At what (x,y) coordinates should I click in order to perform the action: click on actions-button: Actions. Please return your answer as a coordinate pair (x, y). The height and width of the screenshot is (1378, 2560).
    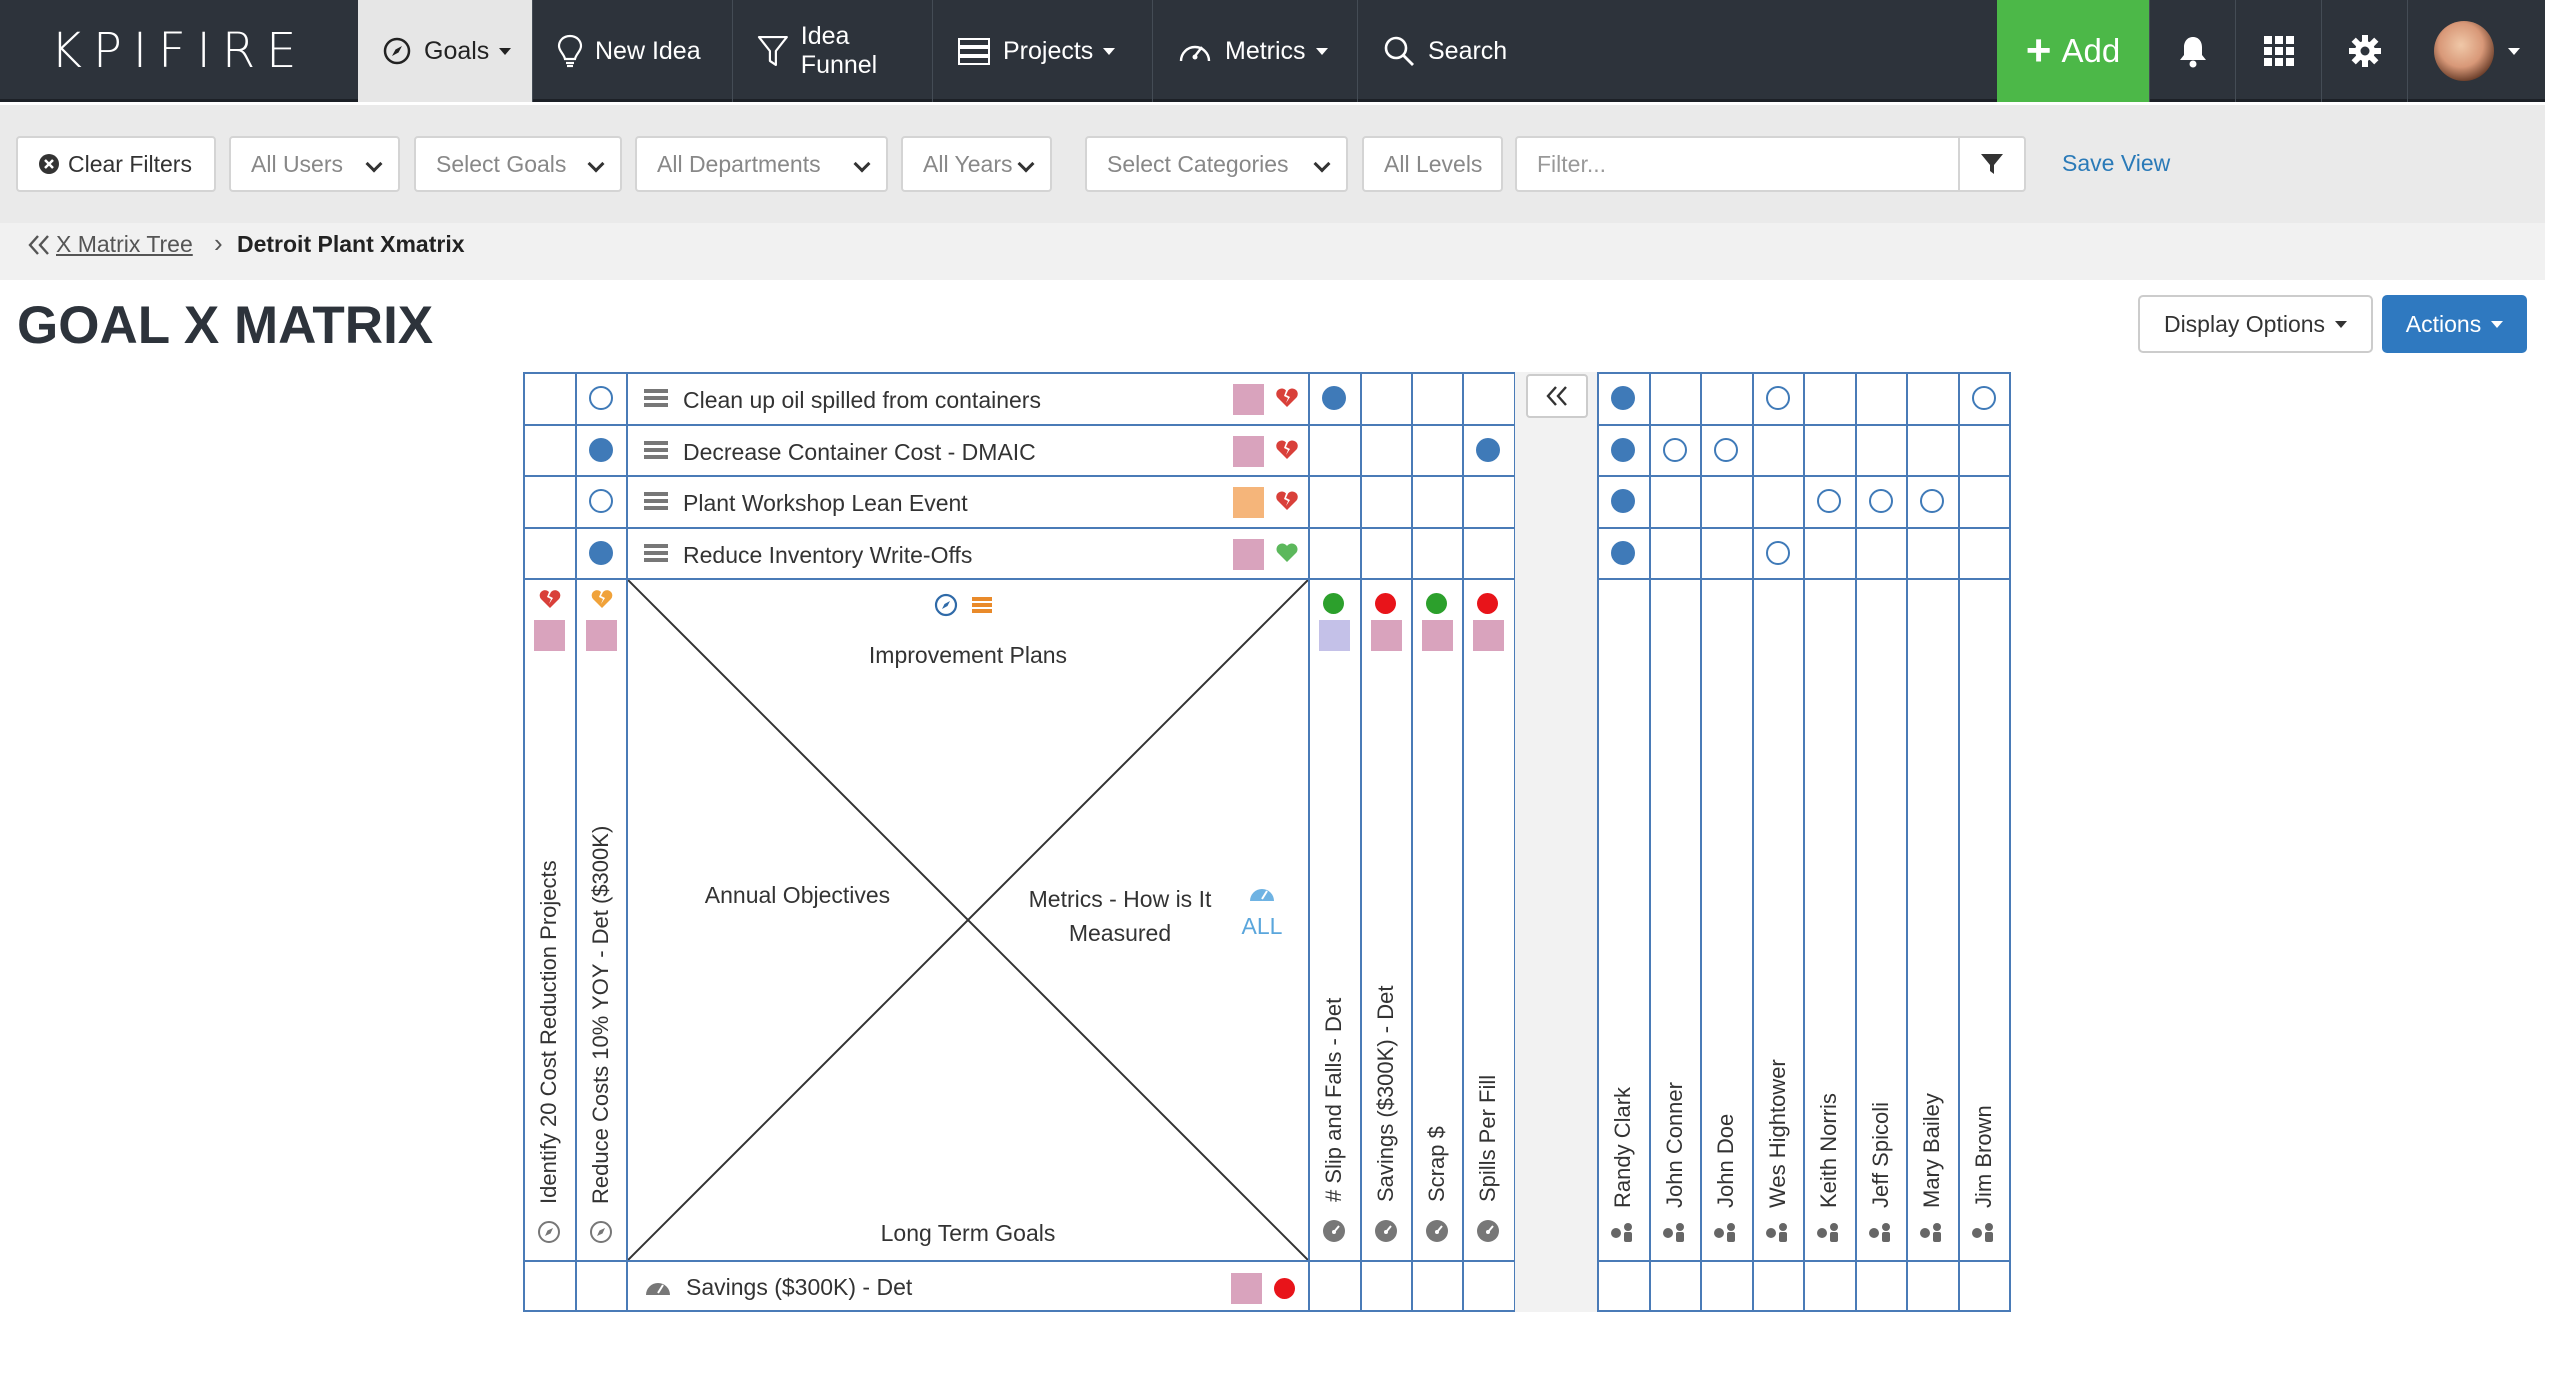
    Looking at the image, I should click on (2454, 324).